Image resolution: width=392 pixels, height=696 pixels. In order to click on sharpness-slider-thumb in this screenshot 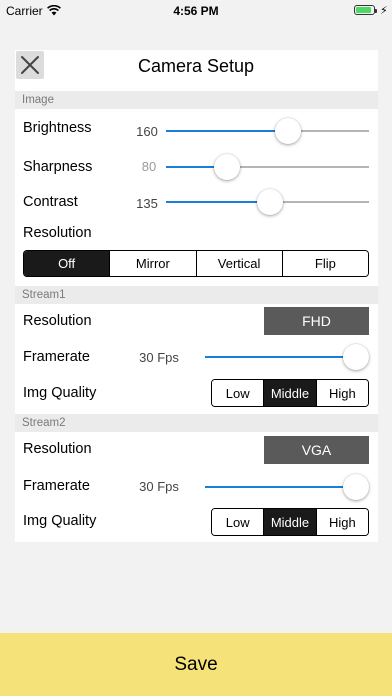, I will do `click(226, 167)`.